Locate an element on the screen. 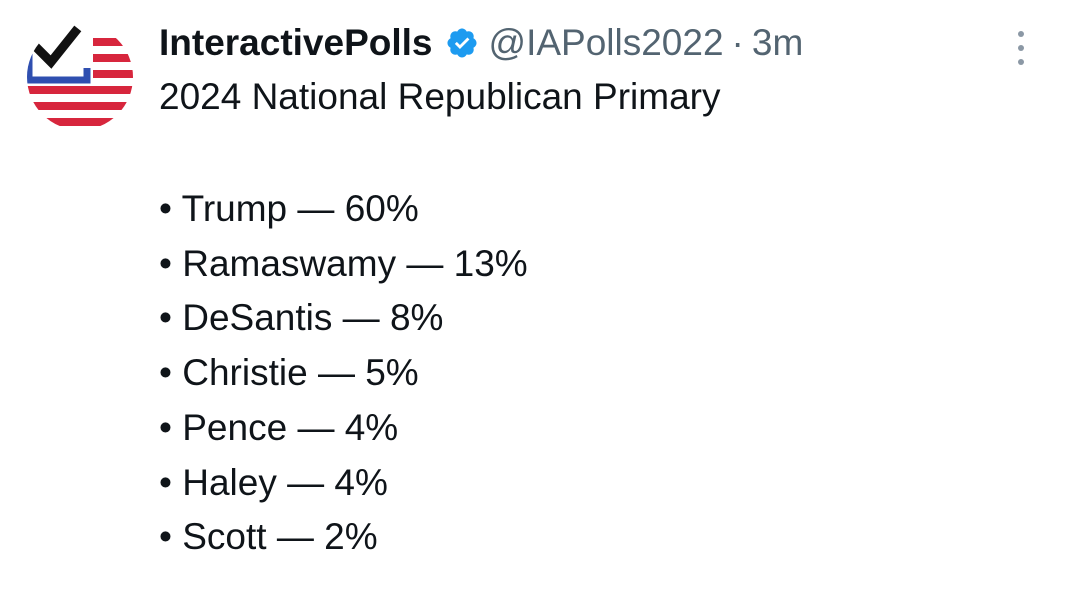  more-options-icon is located at coordinates (1021, 48).